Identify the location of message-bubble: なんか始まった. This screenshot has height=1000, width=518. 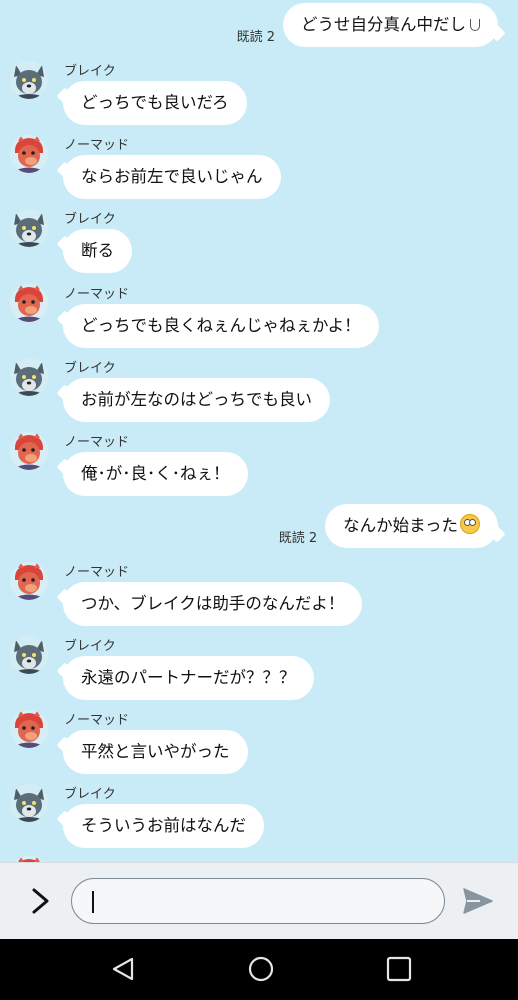
(411, 526).